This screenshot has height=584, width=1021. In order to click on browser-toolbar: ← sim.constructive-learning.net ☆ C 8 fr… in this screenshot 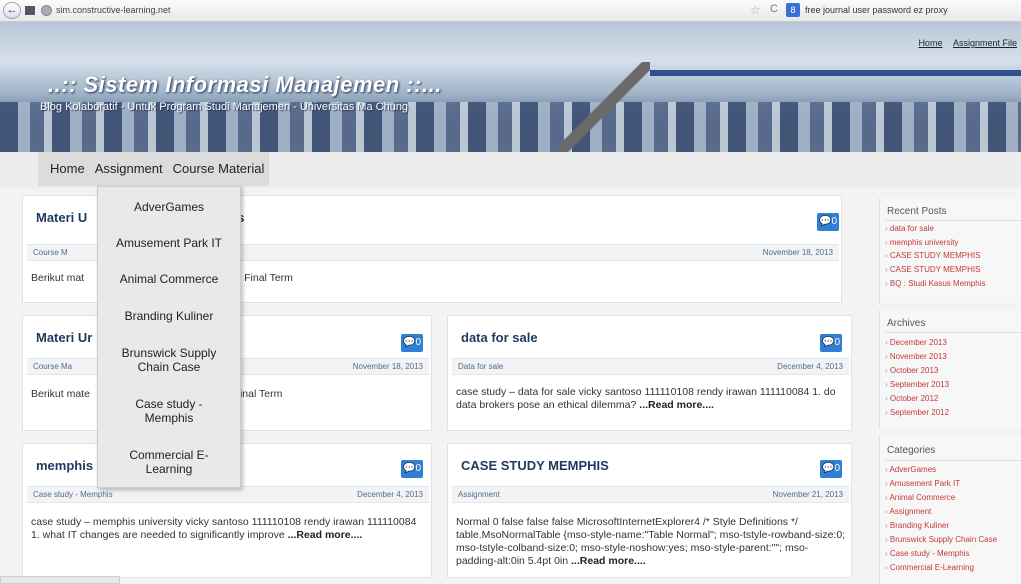, I will do `click(510, 11)`.